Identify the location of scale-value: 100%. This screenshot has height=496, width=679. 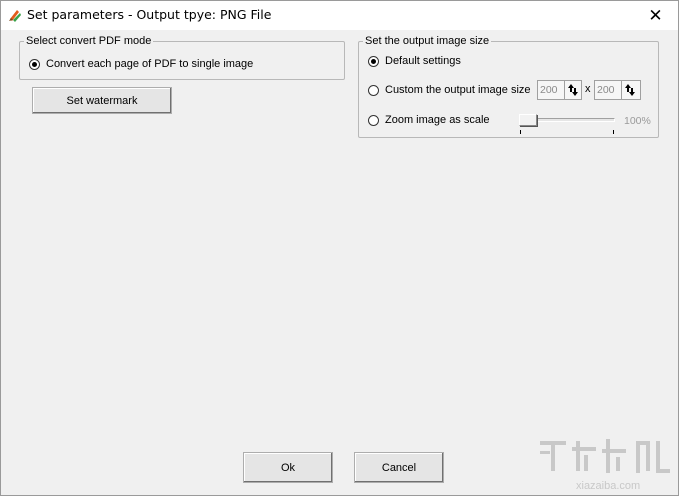
(637, 121).